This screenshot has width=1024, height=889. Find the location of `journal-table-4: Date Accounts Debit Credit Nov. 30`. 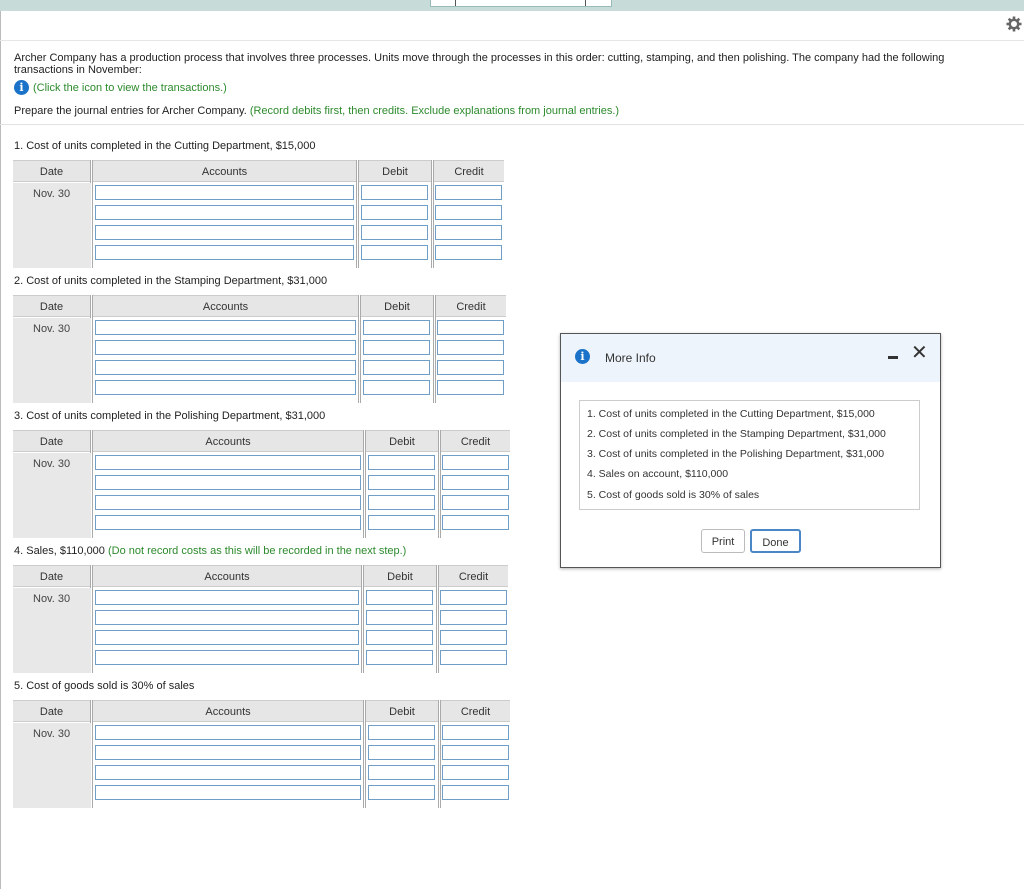

journal-table-4: Date Accounts Debit Credit Nov. 30 is located at coordinates (260, 619).